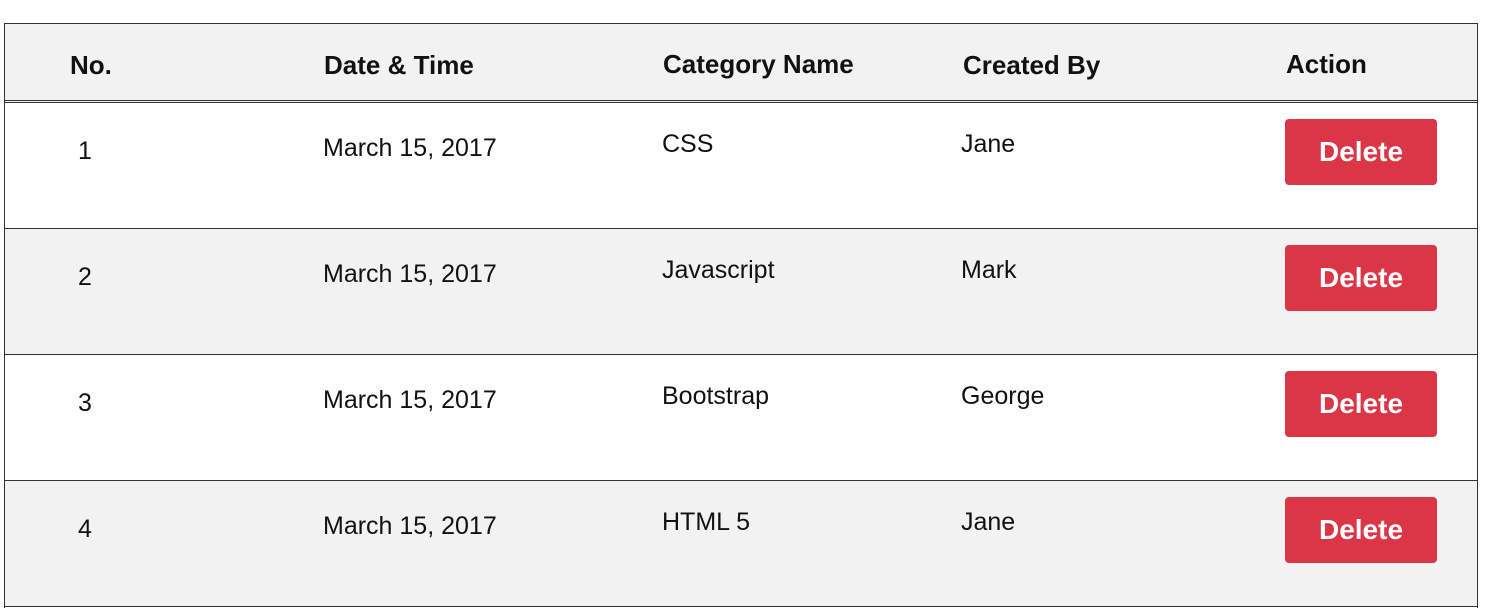 The image size is (1495, 608). Describe the element at coordinates (716, 396) in the screenshot. I see `row-category-name: Bootstrap` at that location.